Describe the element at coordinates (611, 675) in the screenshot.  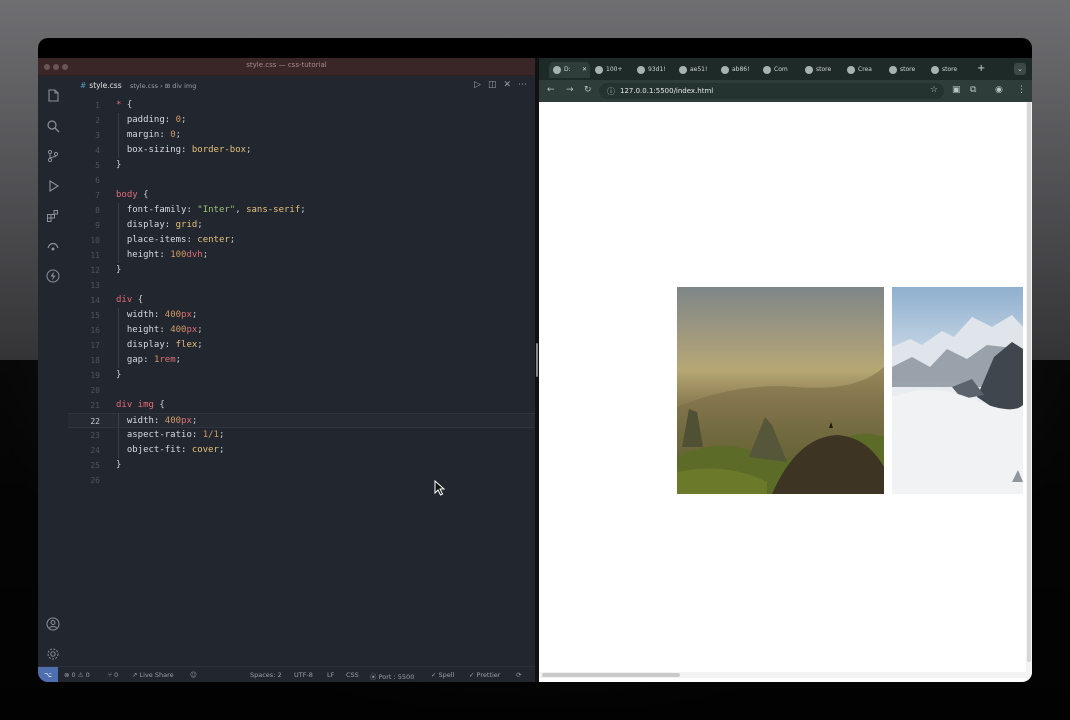
I see `horizontal-scroll-thumb` at that location.